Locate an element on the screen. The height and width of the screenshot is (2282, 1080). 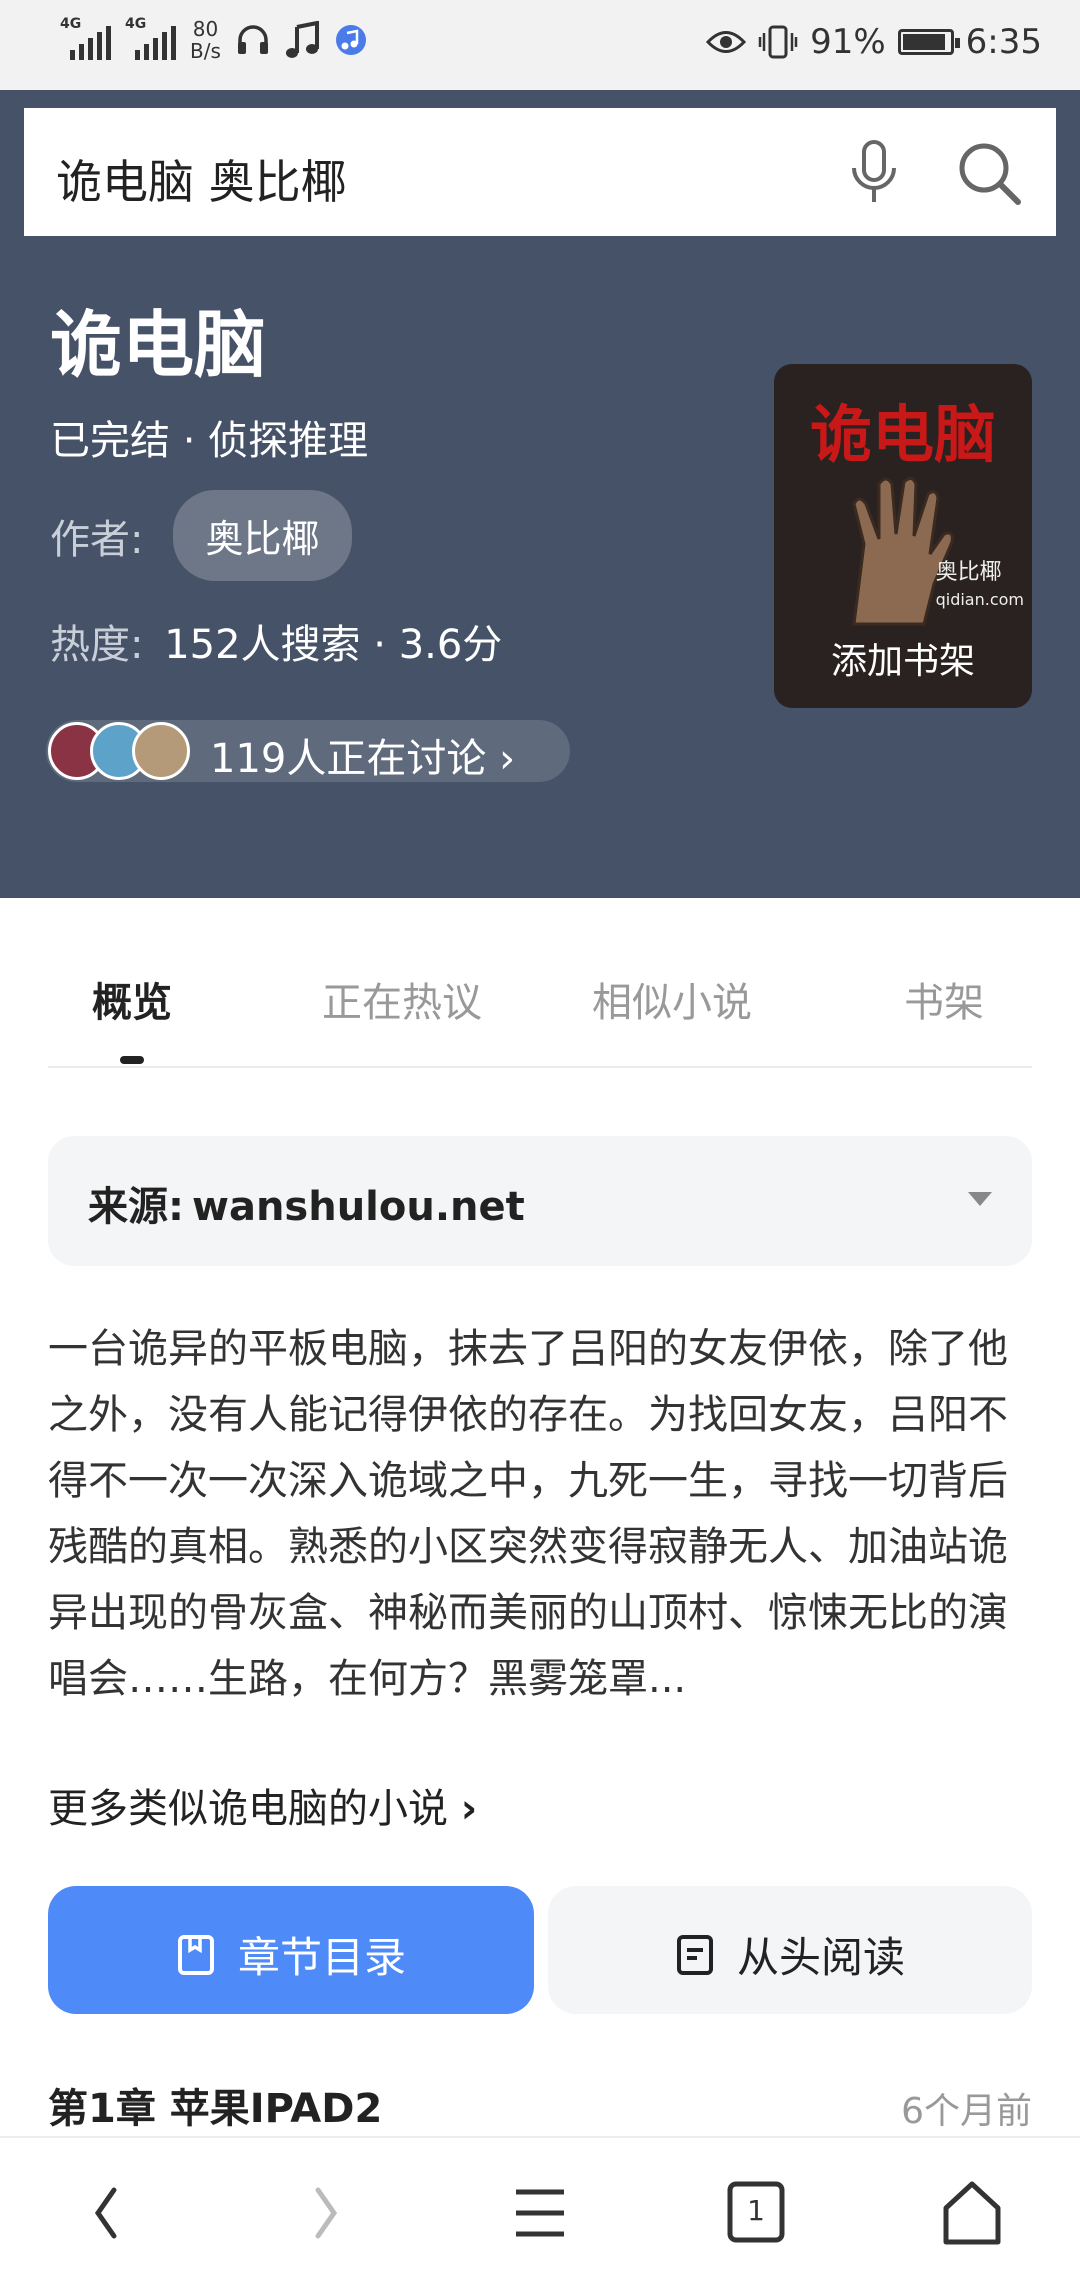
discussion-pill: 119人正在讨论 › is located at coordinates (308, 751).